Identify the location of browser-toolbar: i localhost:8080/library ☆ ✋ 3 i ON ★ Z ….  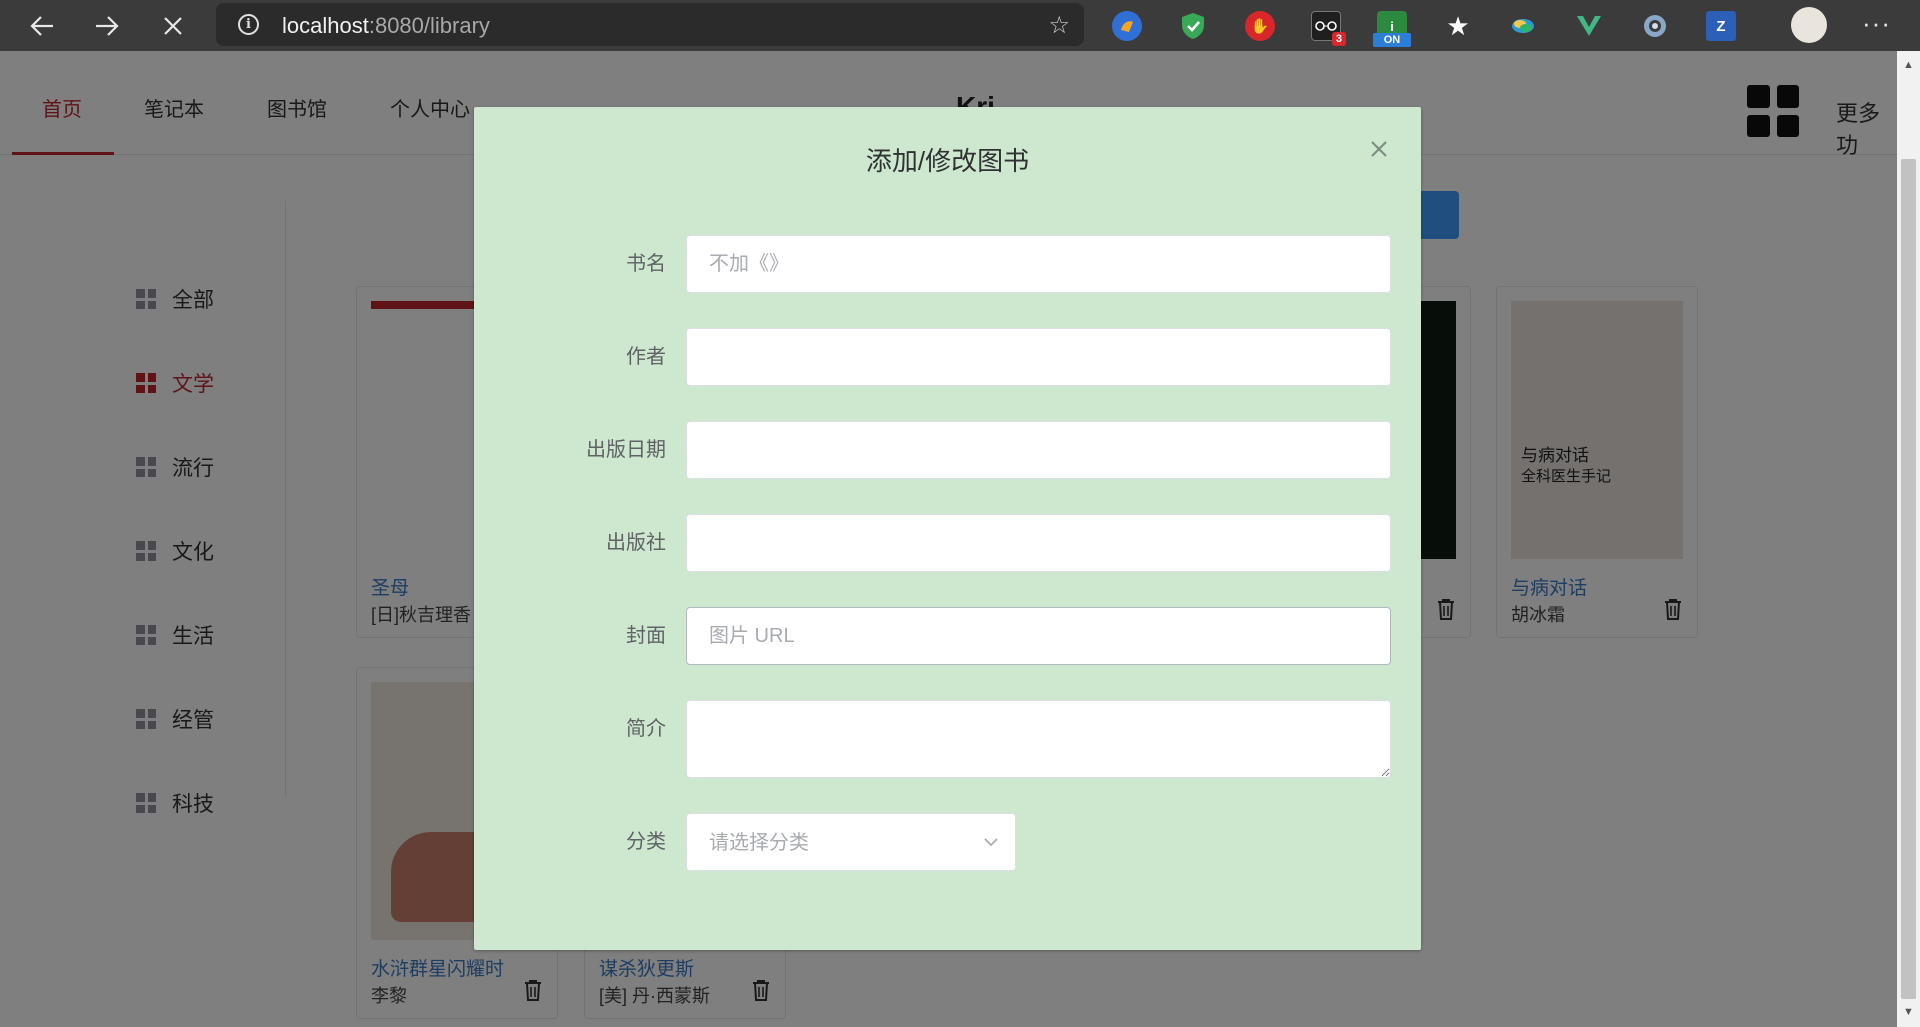
(960, 25).